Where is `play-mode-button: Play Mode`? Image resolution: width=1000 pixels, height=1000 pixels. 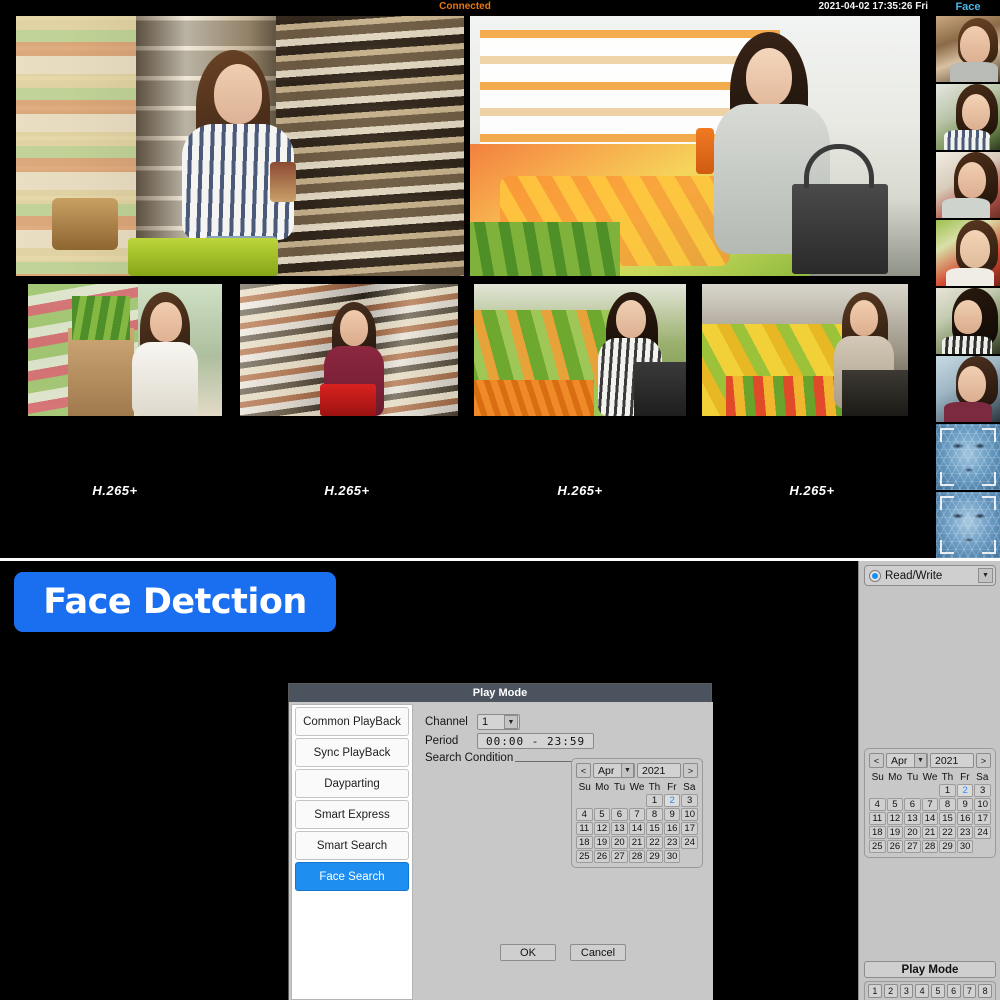
play-mode-button: Play Mode is located at coordinates (930, 969).